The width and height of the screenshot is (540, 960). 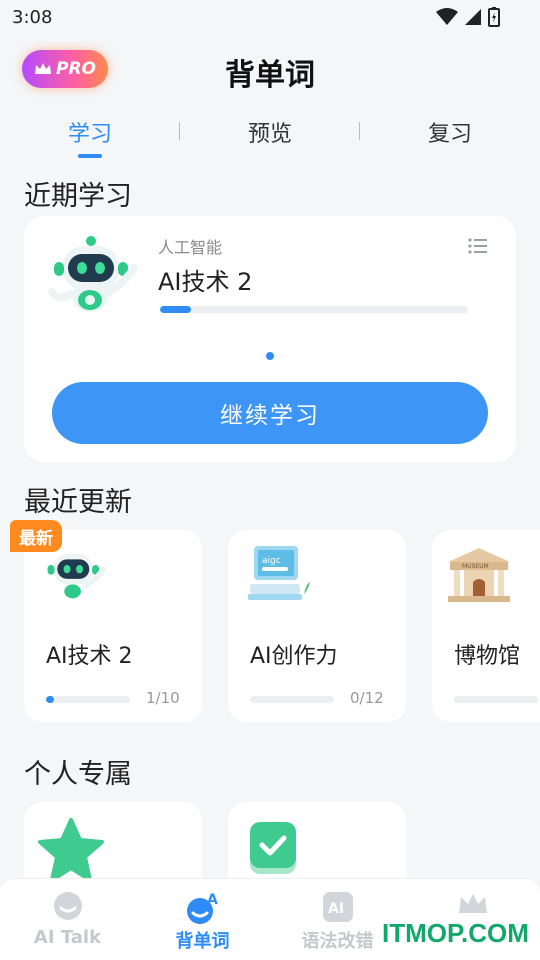 What do you see at coordinates (205, 282) in the screenshot?
I see `recent-wordbook-name: AI技术 2` at bounding box center [205, 282].